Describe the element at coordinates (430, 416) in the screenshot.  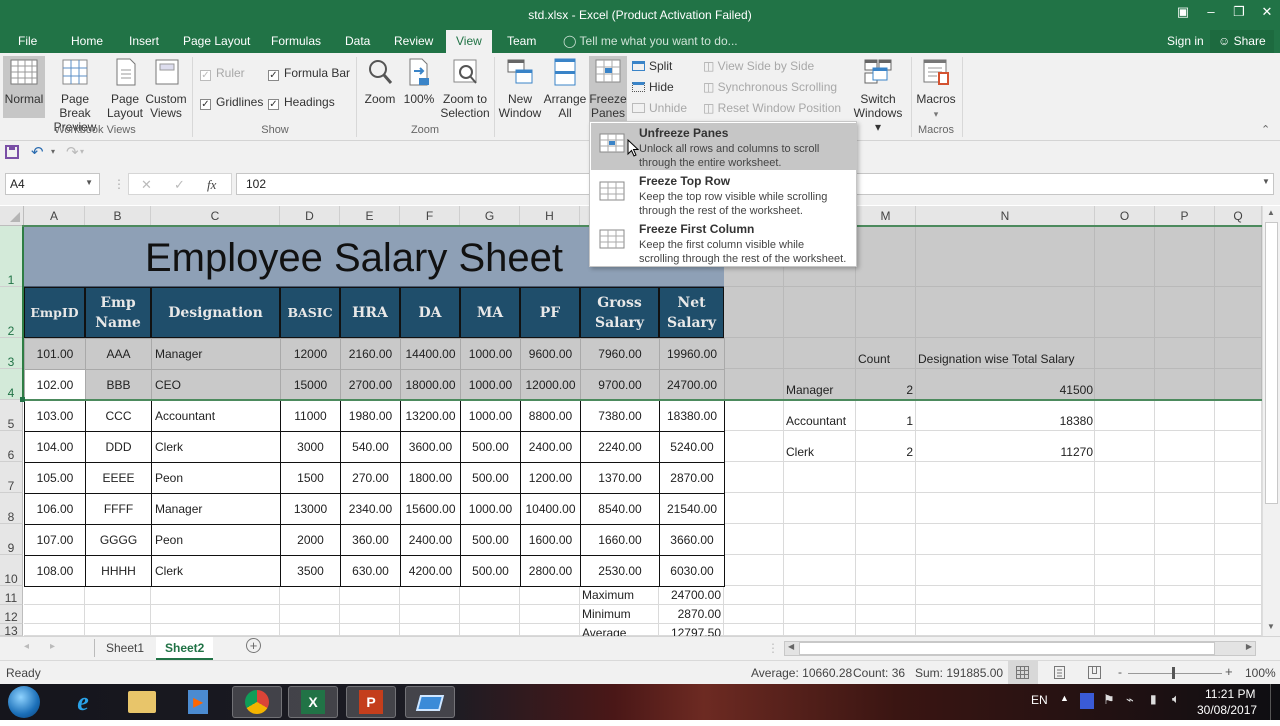
I see `data-cell: 13200.00` at that location.